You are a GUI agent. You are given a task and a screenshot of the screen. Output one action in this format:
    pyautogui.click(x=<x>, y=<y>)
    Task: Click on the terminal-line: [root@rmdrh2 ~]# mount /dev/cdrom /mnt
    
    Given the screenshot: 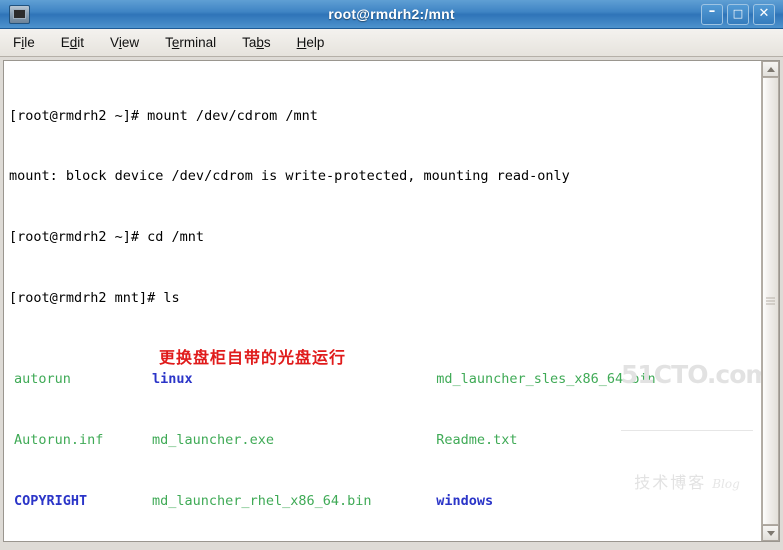 What is the action you would take?
    pyautogui.click(x=163, y=115)
    